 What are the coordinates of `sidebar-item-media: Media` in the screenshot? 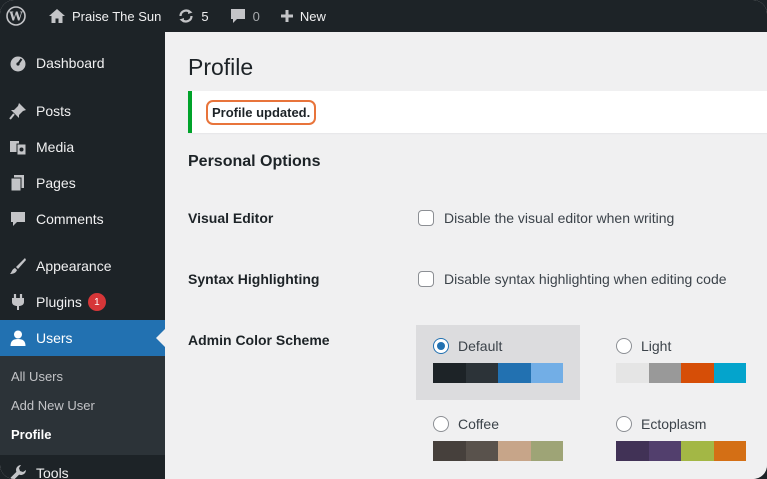 It's located at (82, 147).